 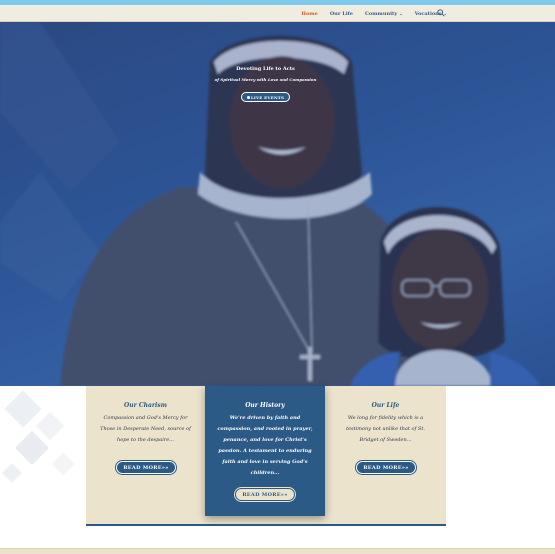 What do you see at coordinates (265, 462) in the screenshot?
I see `card-text-line: faith and love in serving God's` at bounding box center [265, 462].